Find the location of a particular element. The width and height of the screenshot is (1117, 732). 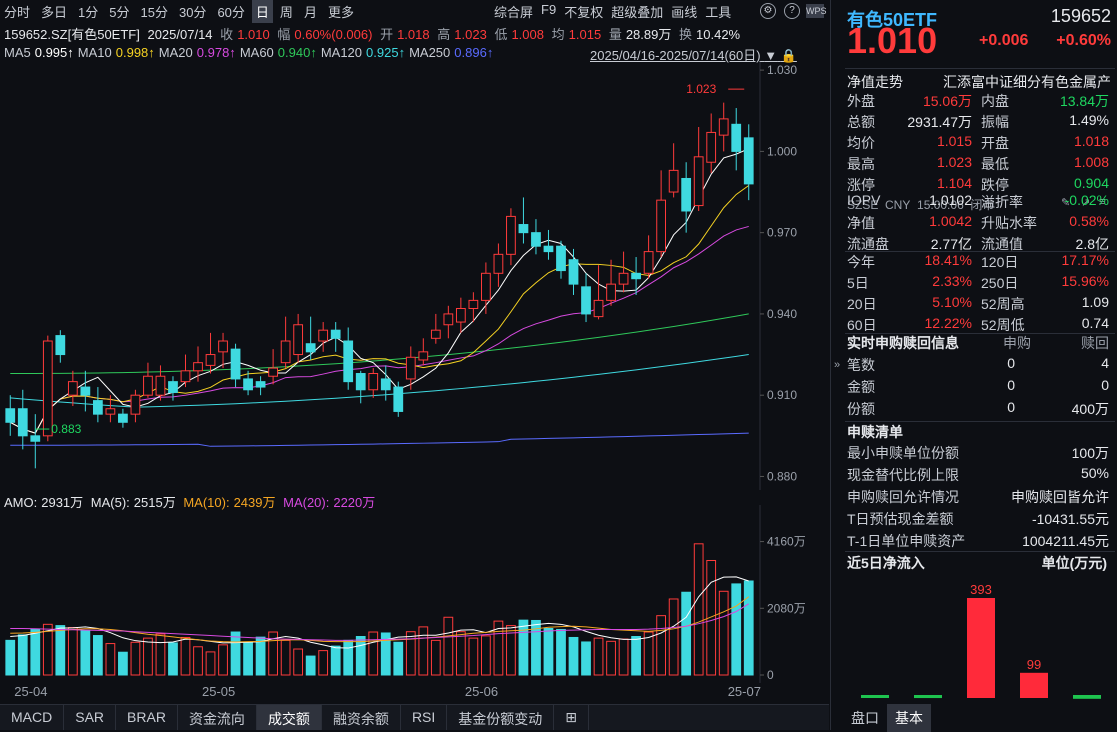

period-tab: 分时 is located at coordinates (17, 11).